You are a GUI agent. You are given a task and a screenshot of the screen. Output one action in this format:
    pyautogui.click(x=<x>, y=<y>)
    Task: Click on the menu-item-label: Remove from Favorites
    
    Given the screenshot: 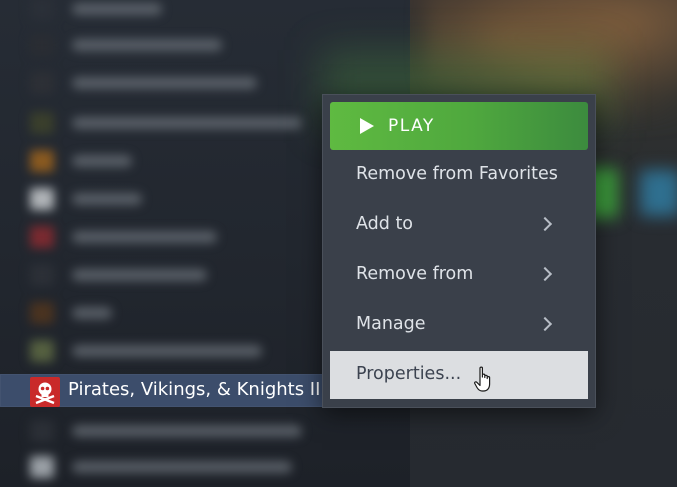 What is the action you would take?
    pyautogui.click(x=457, y=174)
    